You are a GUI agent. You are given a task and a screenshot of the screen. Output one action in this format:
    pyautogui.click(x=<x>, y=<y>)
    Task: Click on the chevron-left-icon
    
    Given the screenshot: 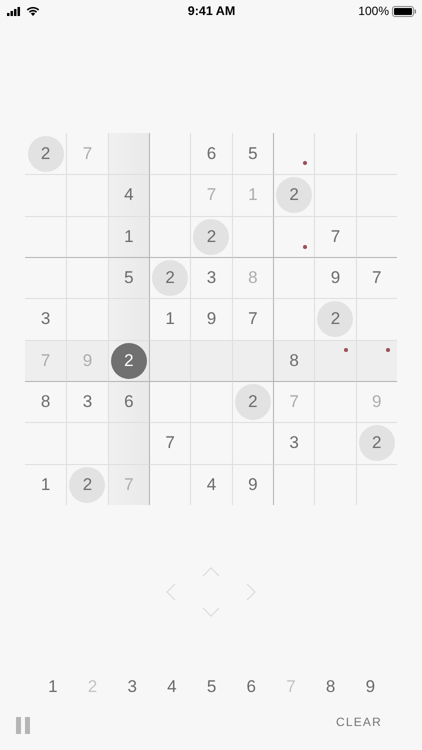 What is the action you would take?
    pyautogui.click(x=171, y=591)
    